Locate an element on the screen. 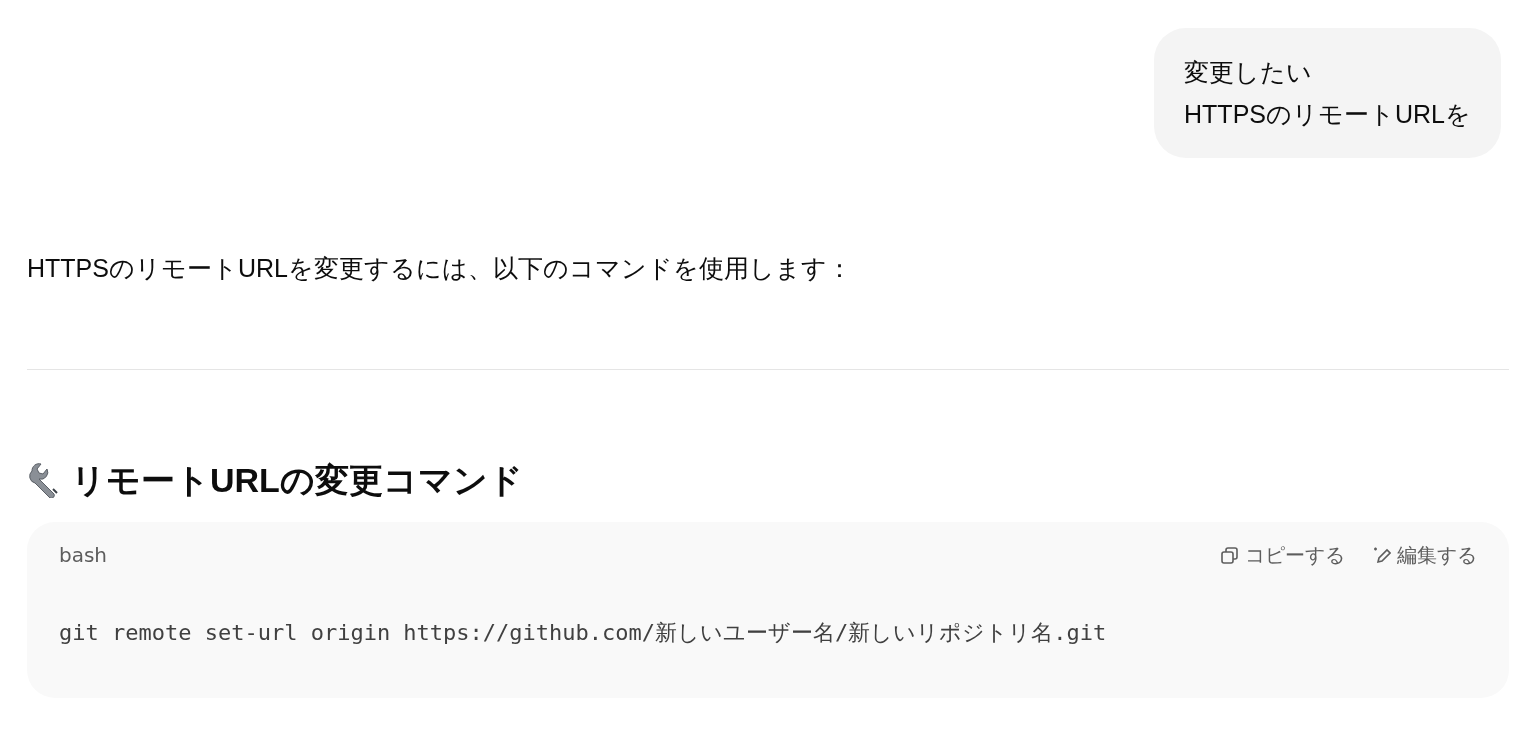  language-label: bash is located at coordinates (83, 555).